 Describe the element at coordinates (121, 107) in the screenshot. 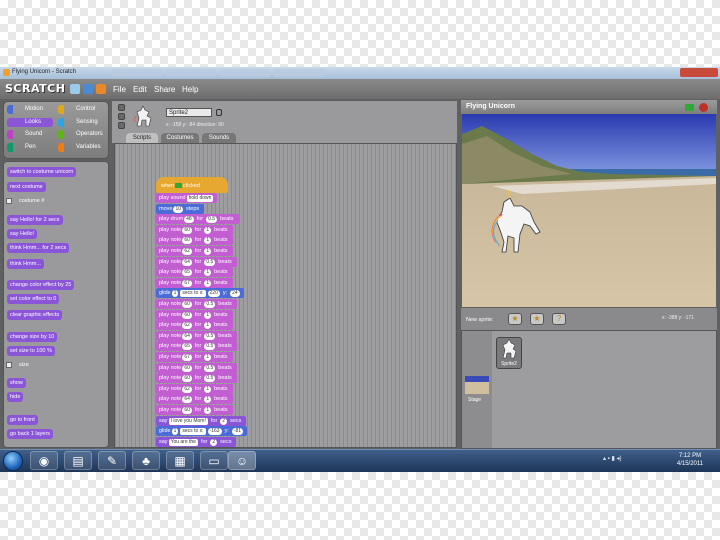

I see `rotate-style-button` at that location.